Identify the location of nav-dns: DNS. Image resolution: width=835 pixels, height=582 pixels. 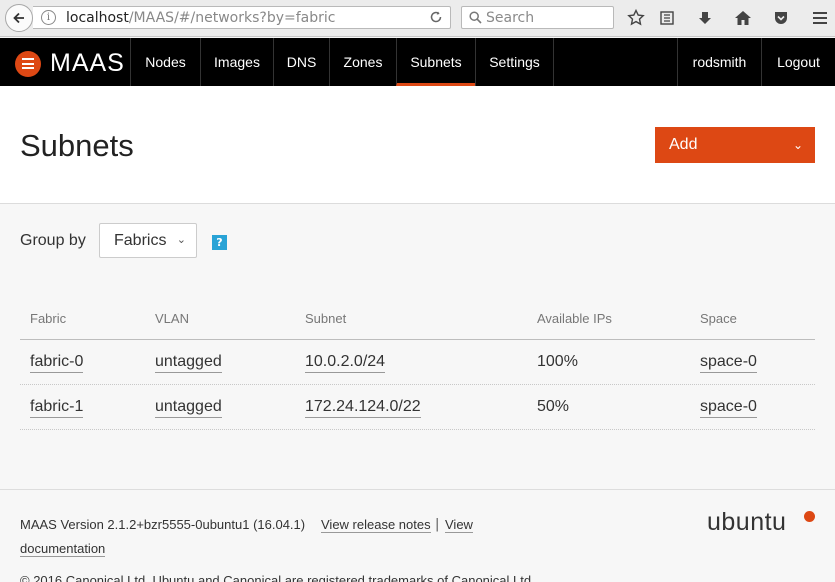
(301, 62).